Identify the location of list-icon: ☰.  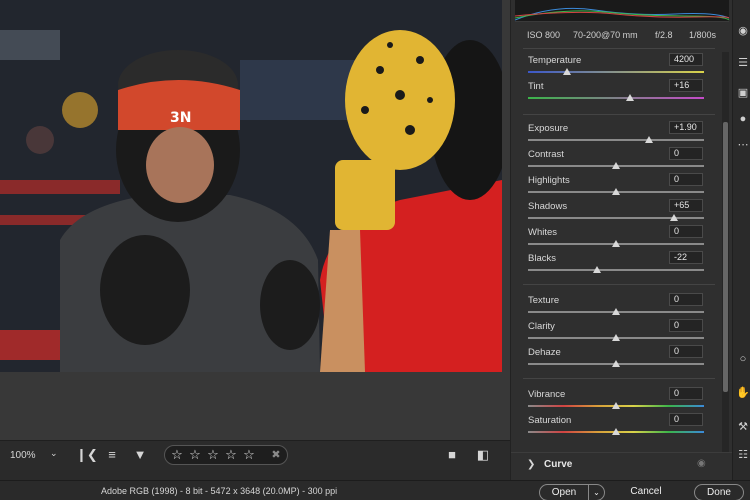
(743, 63).